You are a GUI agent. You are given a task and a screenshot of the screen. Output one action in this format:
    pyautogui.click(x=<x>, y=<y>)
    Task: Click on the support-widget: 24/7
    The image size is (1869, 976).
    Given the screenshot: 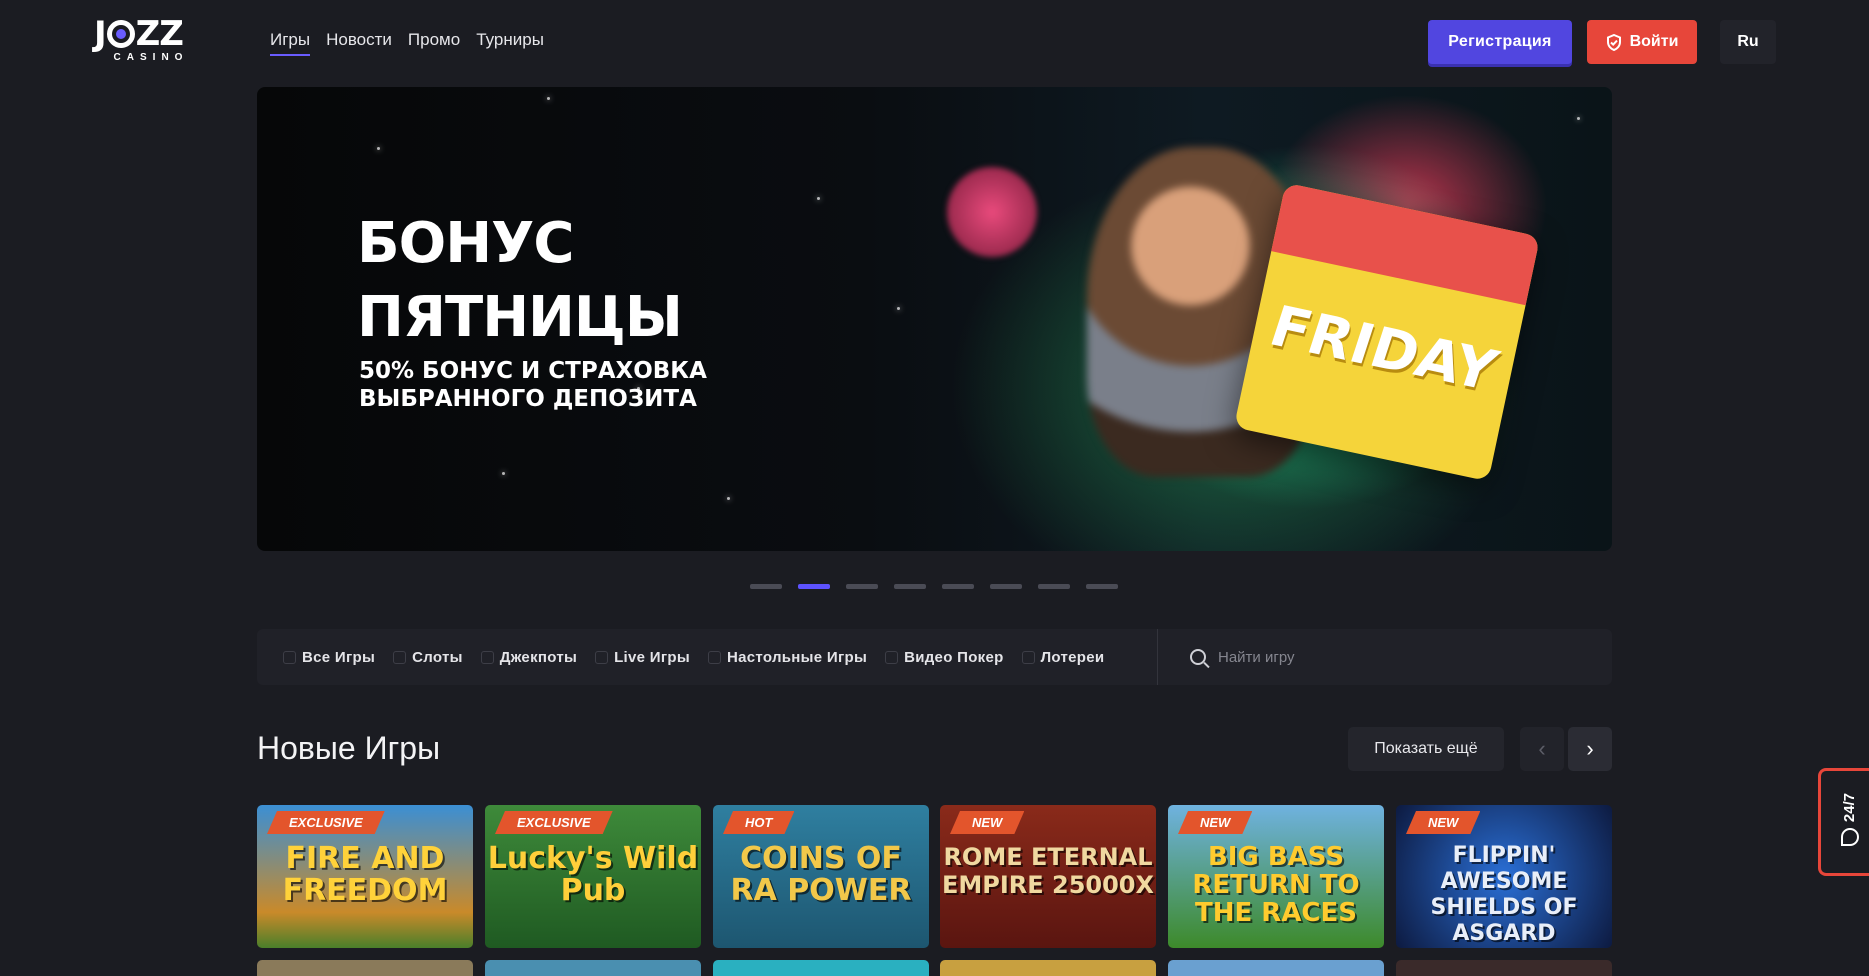 What is the action you would take?
    pyautogui.click(x=1843, y=822)
    